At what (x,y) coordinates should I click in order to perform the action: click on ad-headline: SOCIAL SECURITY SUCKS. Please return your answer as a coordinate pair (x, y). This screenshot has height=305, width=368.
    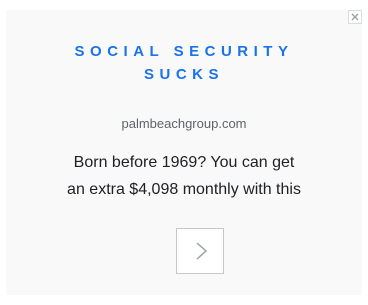
    Looking at the image, I should click on (184, 63).